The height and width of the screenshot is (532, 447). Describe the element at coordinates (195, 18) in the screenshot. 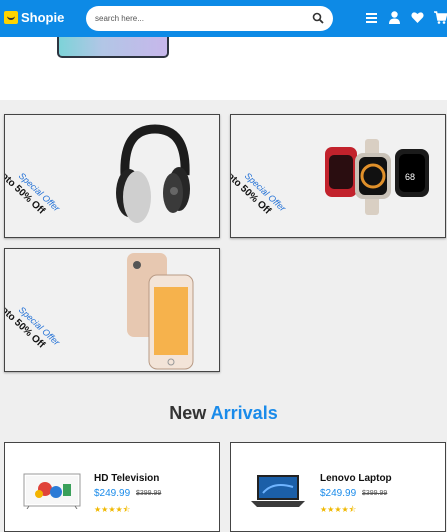

I see `search-input` at that location.